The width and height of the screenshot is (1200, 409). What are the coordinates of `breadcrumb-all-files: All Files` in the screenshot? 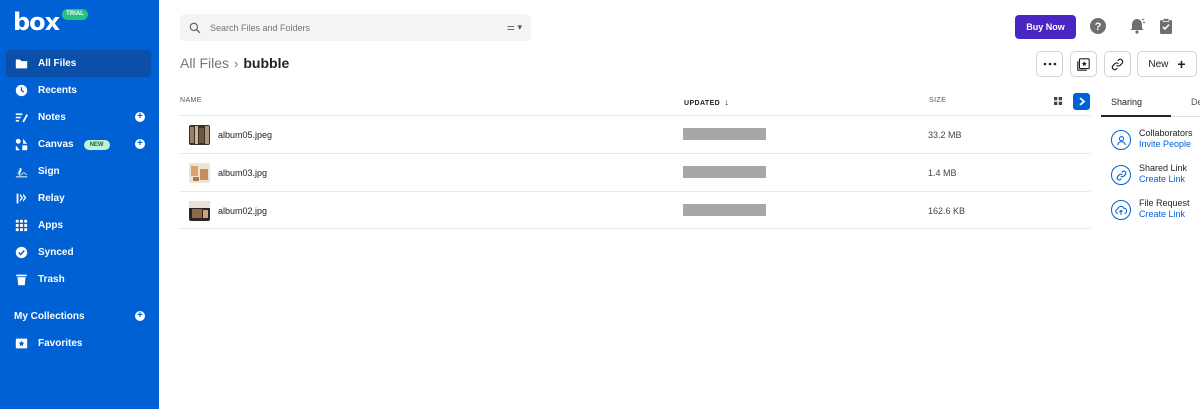 It's located at (204, 63).